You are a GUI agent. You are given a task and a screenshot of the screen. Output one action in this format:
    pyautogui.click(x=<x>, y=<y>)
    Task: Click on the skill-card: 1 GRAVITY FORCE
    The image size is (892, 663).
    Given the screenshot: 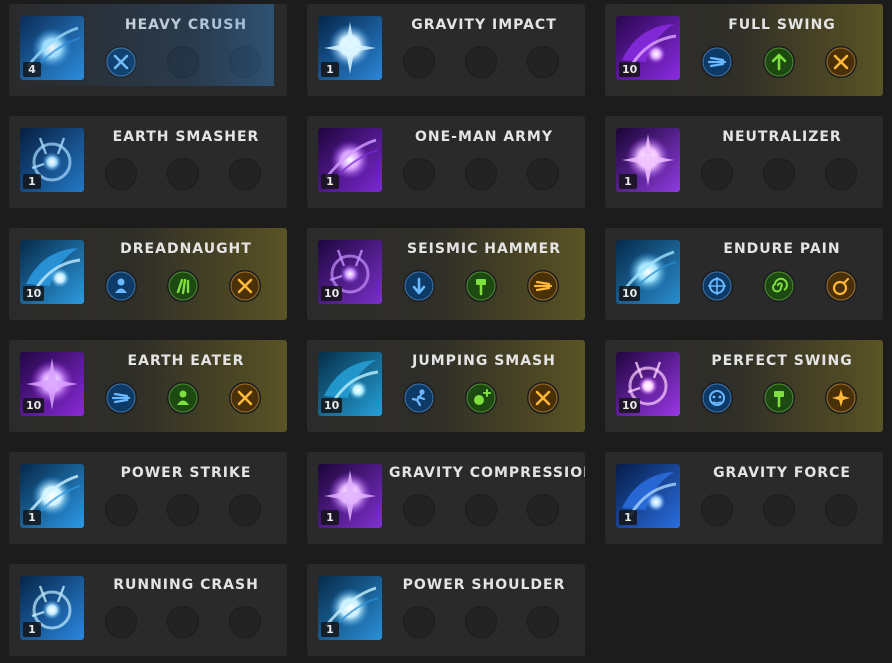 What is the action you would take?
    pyautogui.click(x=744, y=498)
    